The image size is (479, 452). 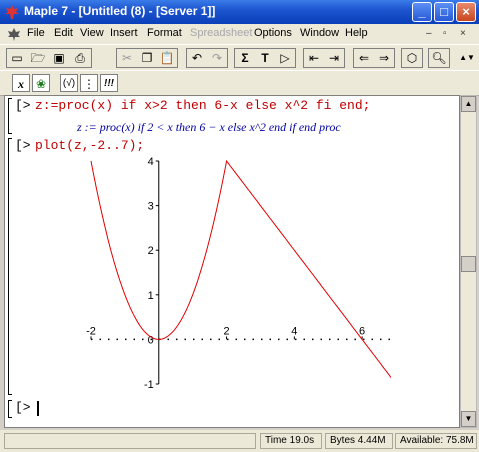 What do you see at coordinates (149, 385) in the screenshot?
I see `y-tick-label: -1` at bounding box center [149, 385].